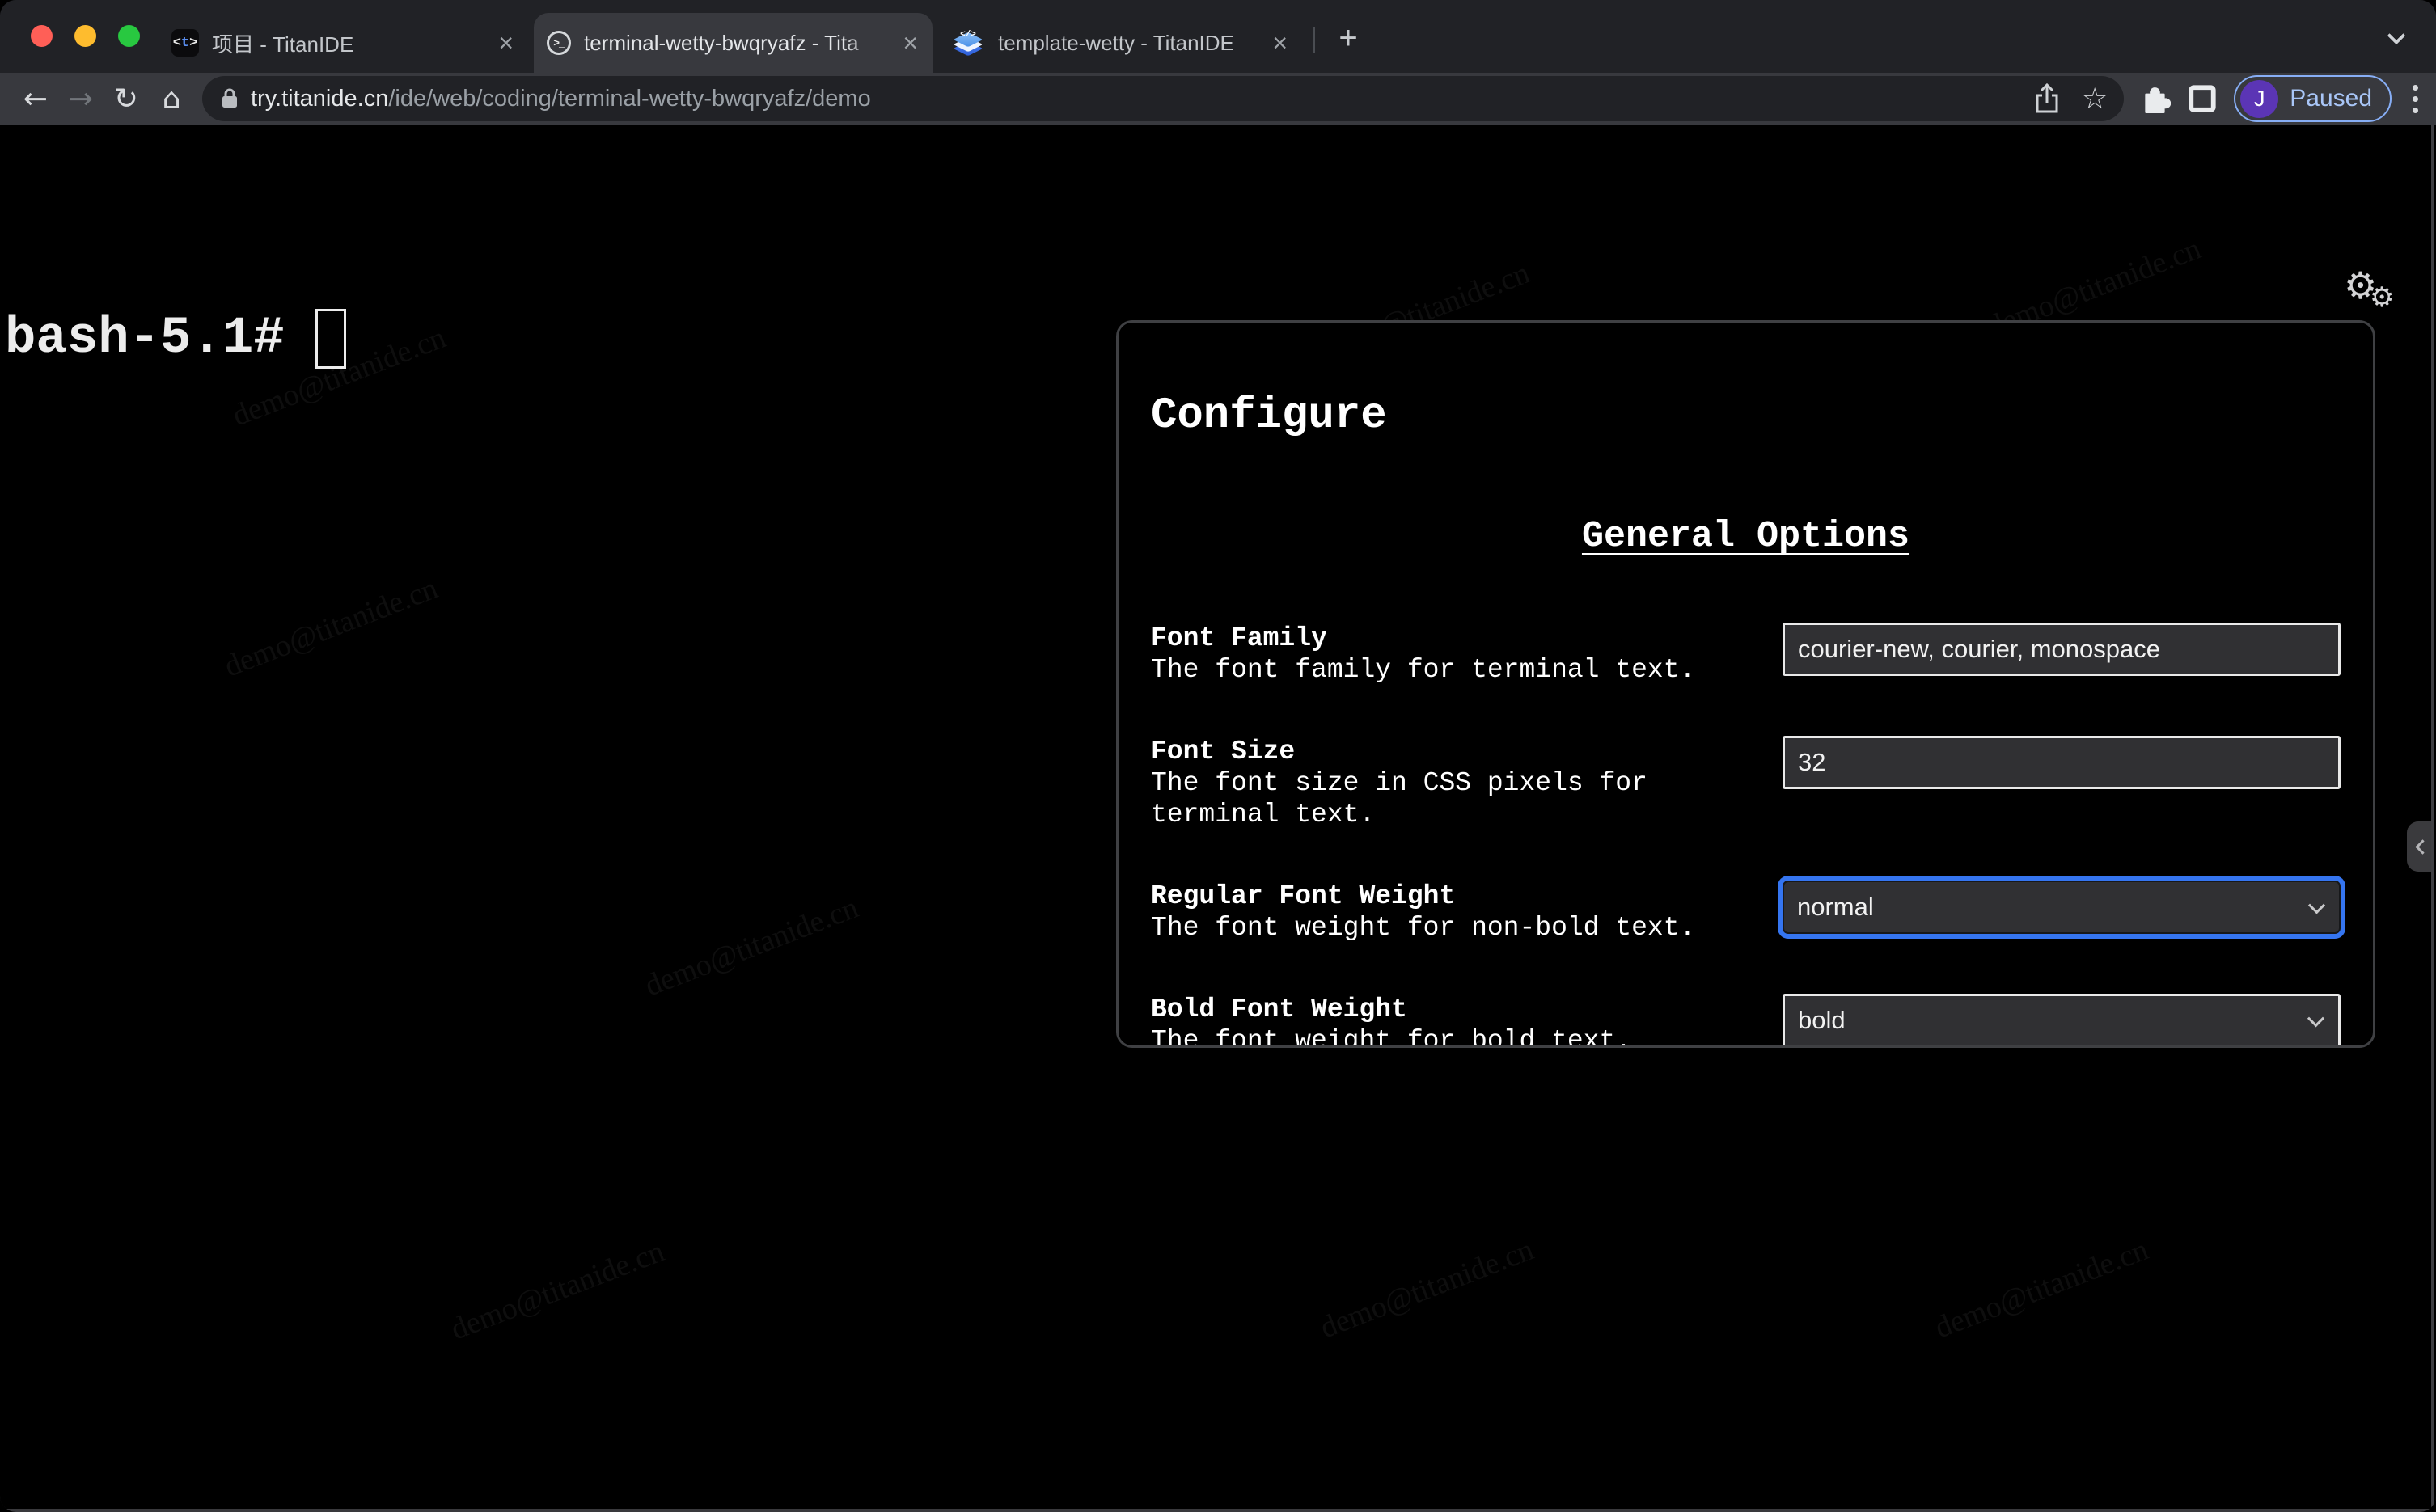 The image size is (2436, 1512). I want to click on regular-font-weight-select: normal, so click(2062, 908).